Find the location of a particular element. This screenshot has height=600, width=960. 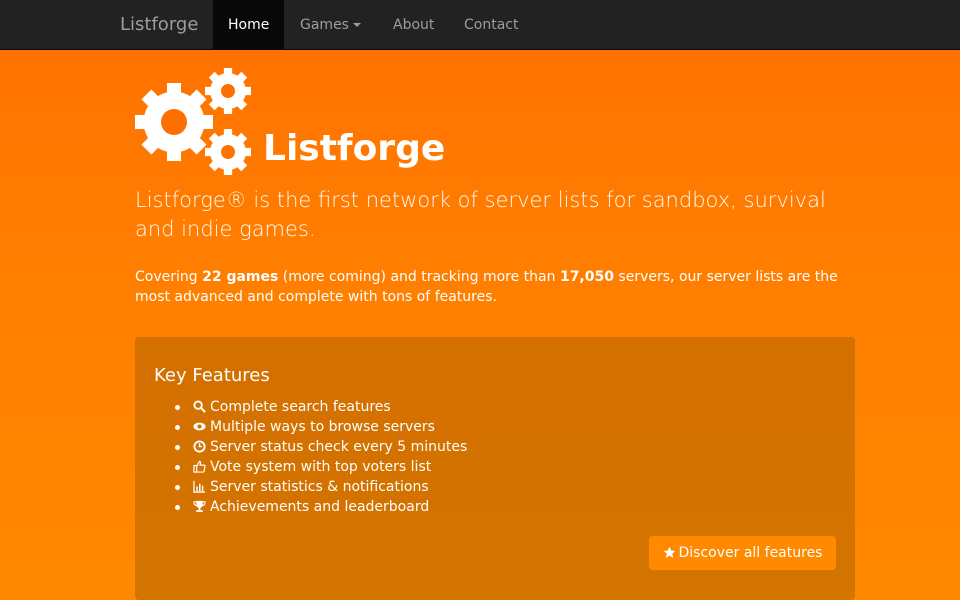

feature-label: Multiple ways to browse servers is located at coordinates (322, 427).